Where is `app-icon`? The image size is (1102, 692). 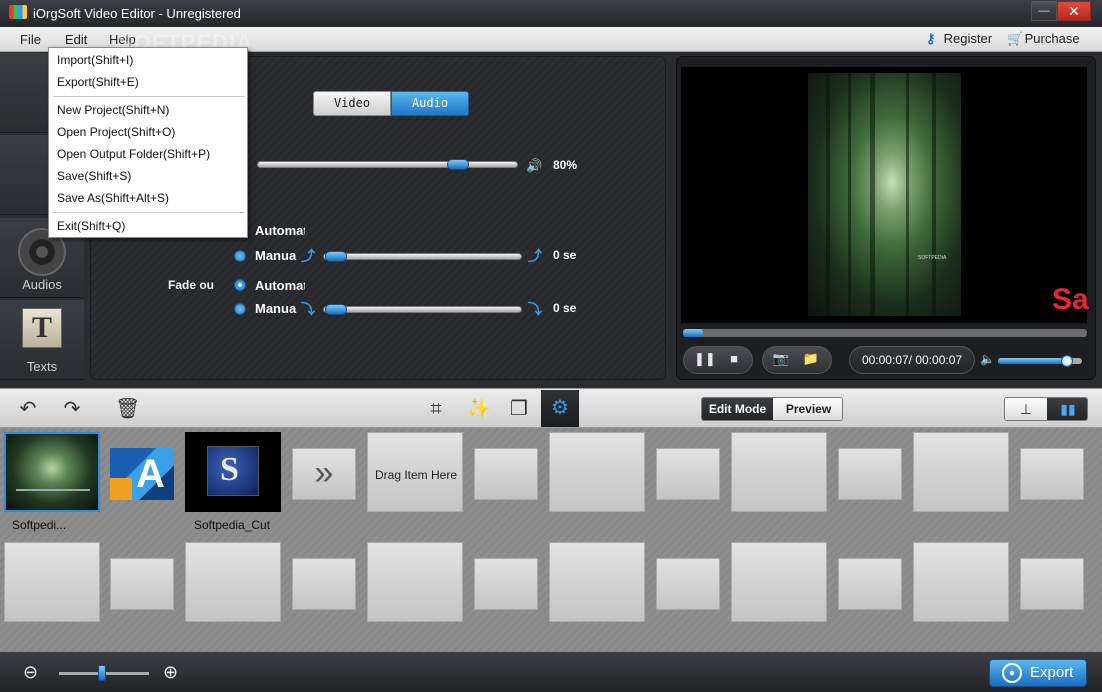 app-icon is located at coordinates (18, 12).